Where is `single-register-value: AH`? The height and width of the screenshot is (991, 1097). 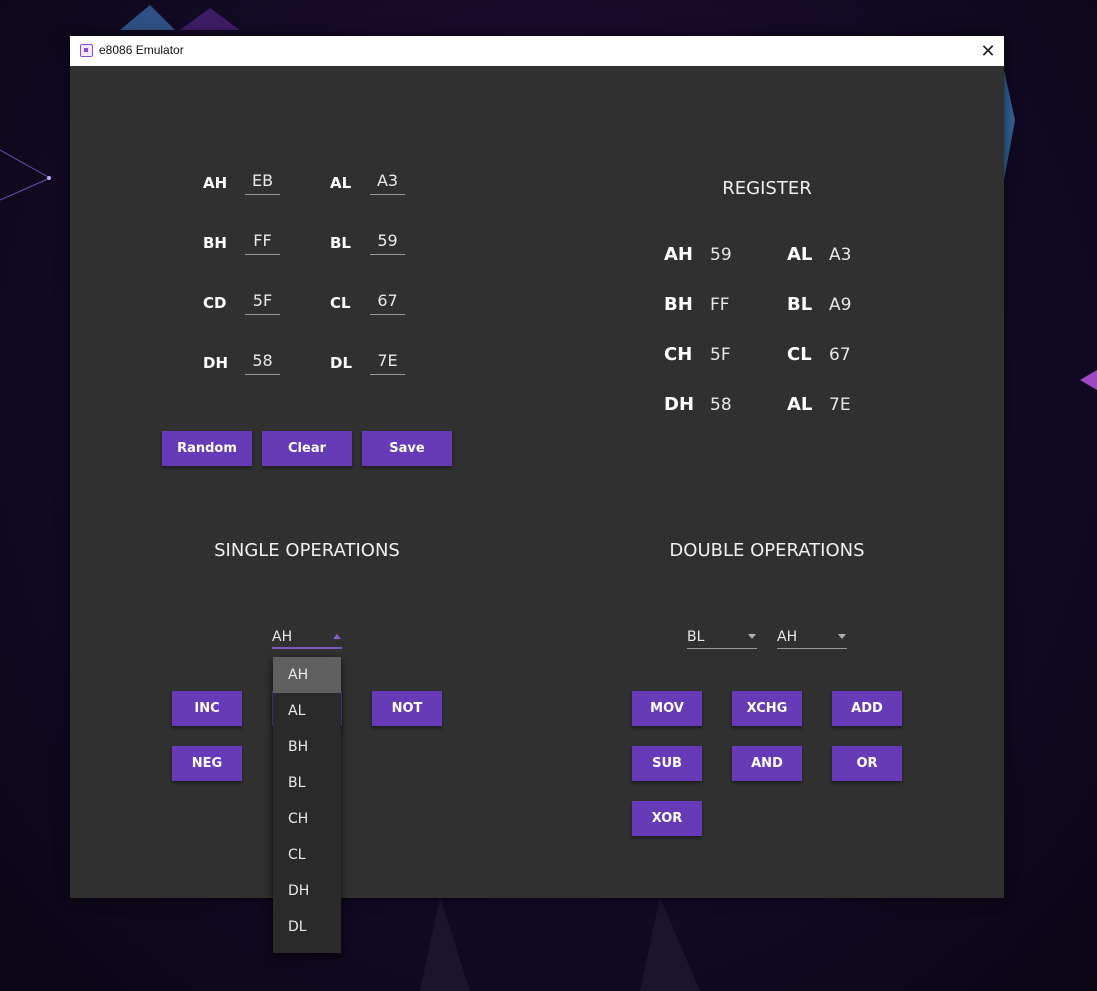 single-register-value: AH is located at coordinates (282, 637).